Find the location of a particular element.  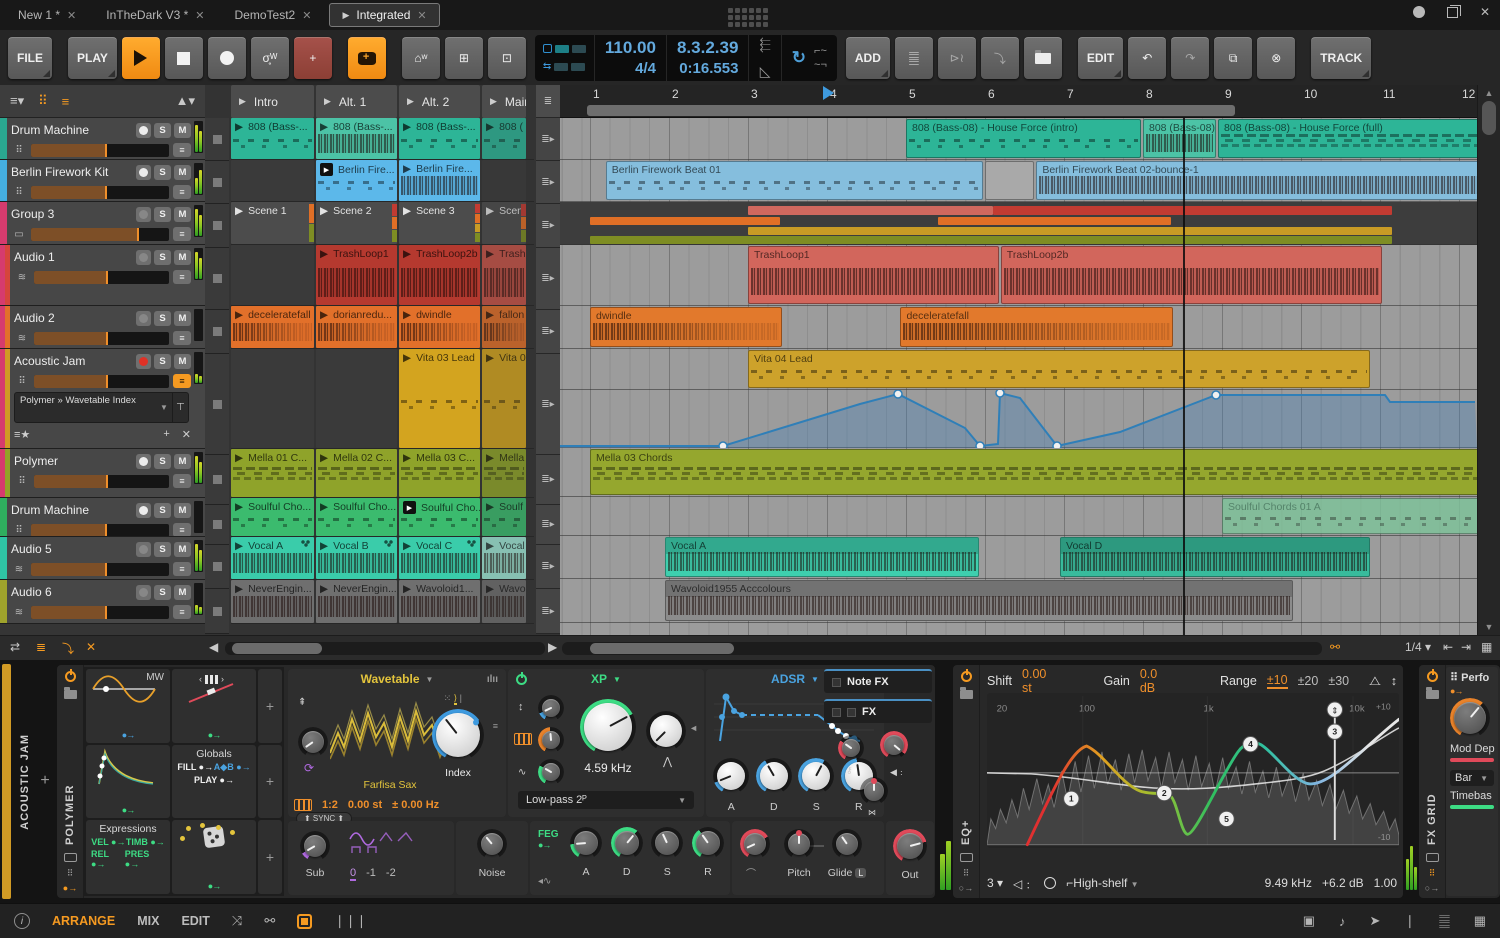

launcher-clip: ▶ Soulf is located at coordinates (504, 517).